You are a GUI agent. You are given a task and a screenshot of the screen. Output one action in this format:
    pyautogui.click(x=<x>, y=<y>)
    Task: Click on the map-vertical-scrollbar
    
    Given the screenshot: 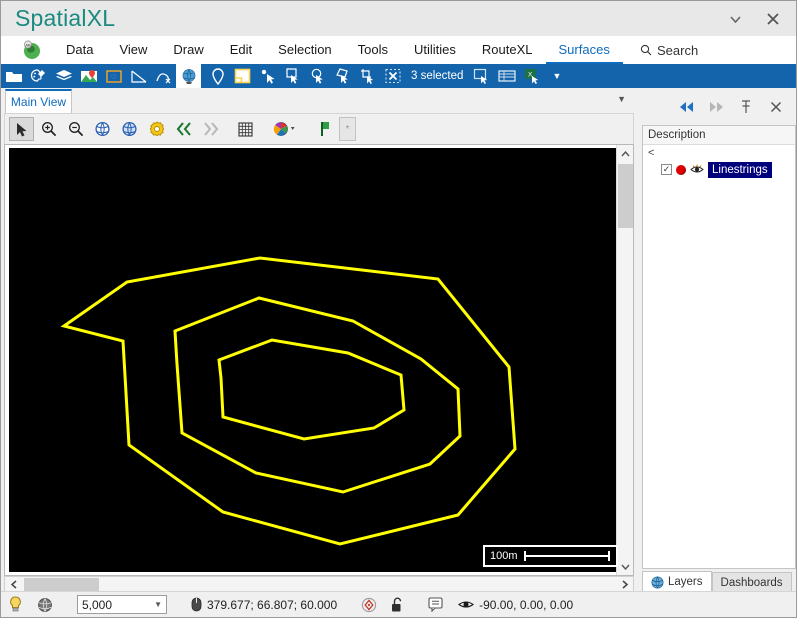 What is the action you would take?
    pyautogui.click(x=624, y=360)
    